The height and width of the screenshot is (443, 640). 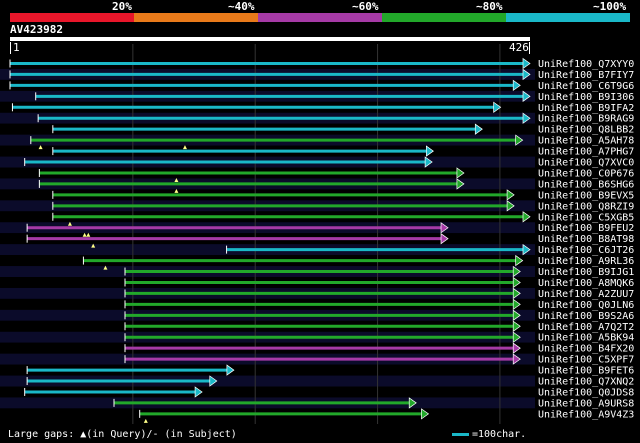 What do you see at coordinates (586, 217) in the screenshot?
I see `hit-label: UniRef100_C5XGB5` at bounding box center [586, 217].